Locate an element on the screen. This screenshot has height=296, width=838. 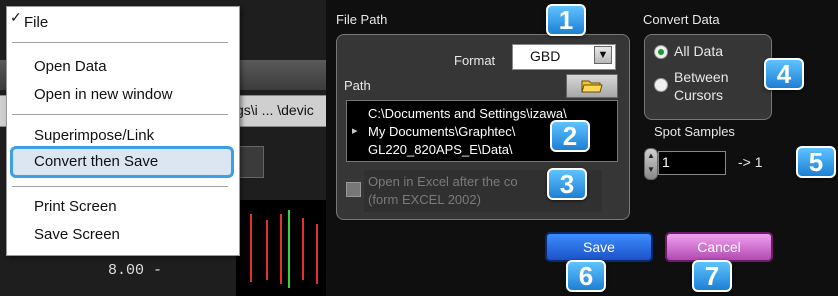
callout-badge-3: 3 is located at coordinates (567, 184).